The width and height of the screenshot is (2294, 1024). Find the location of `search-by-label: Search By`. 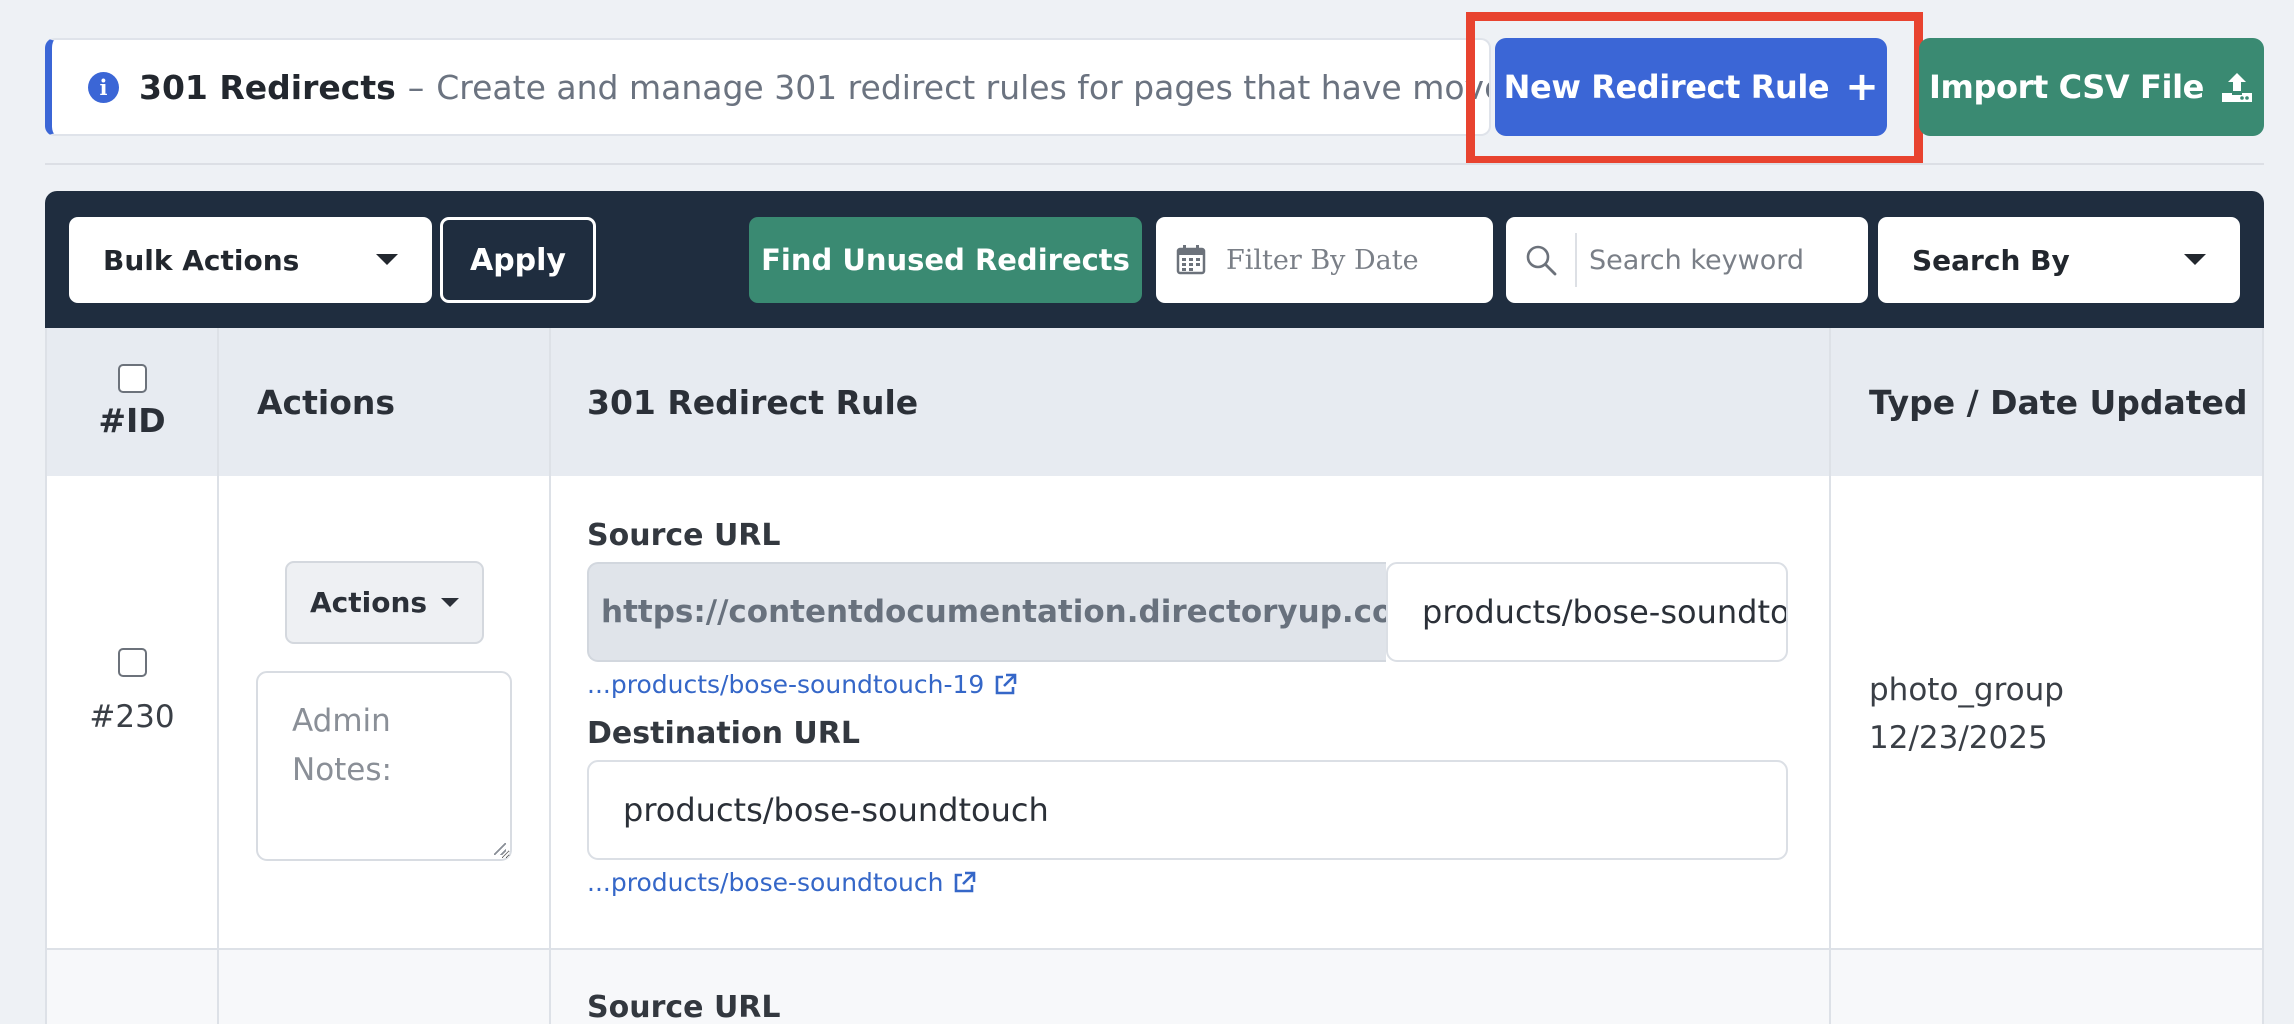

search-by-label: Search By is located at coordinates (1991, 260).